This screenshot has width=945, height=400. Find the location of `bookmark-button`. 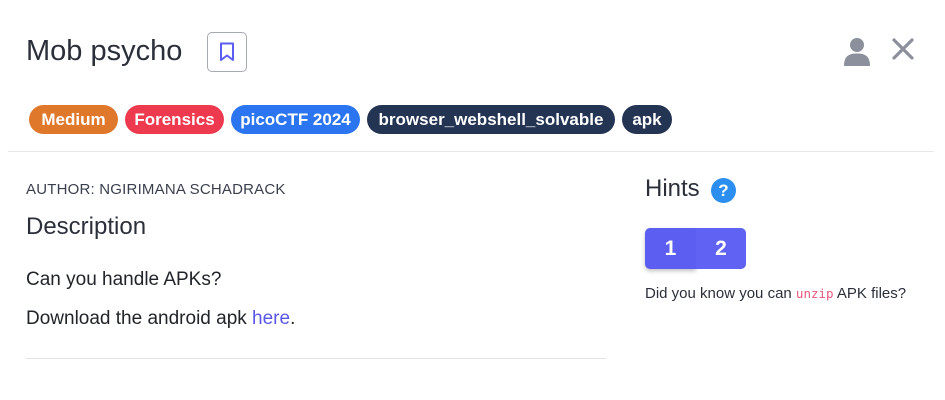

bookmark-button is located at coordinates (227, 52).